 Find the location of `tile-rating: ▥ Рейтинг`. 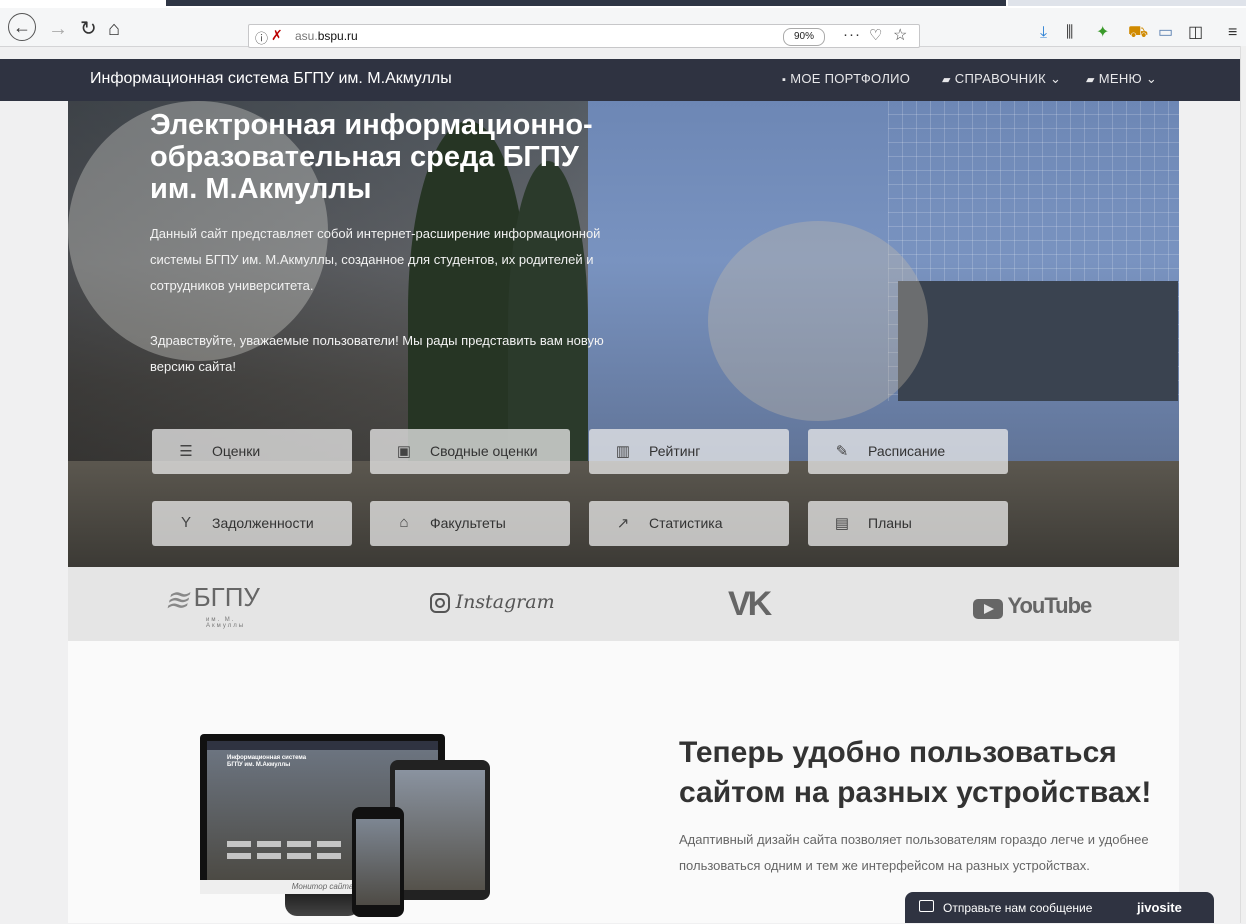

tile-rating: ▥ Рейтинг is located at coordinates (689, 451).